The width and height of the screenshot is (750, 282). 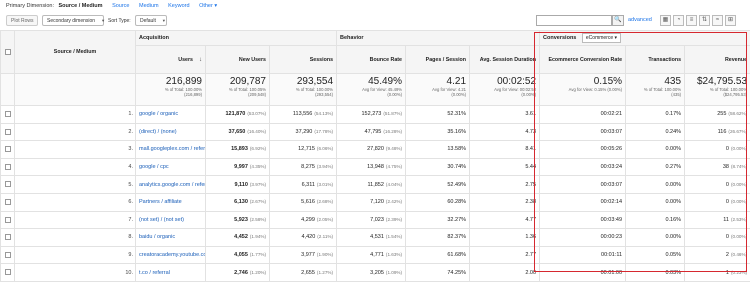 I want to click on row-source-medium-link: mall.googleplex.com / referral, so click(x=171, y=150).